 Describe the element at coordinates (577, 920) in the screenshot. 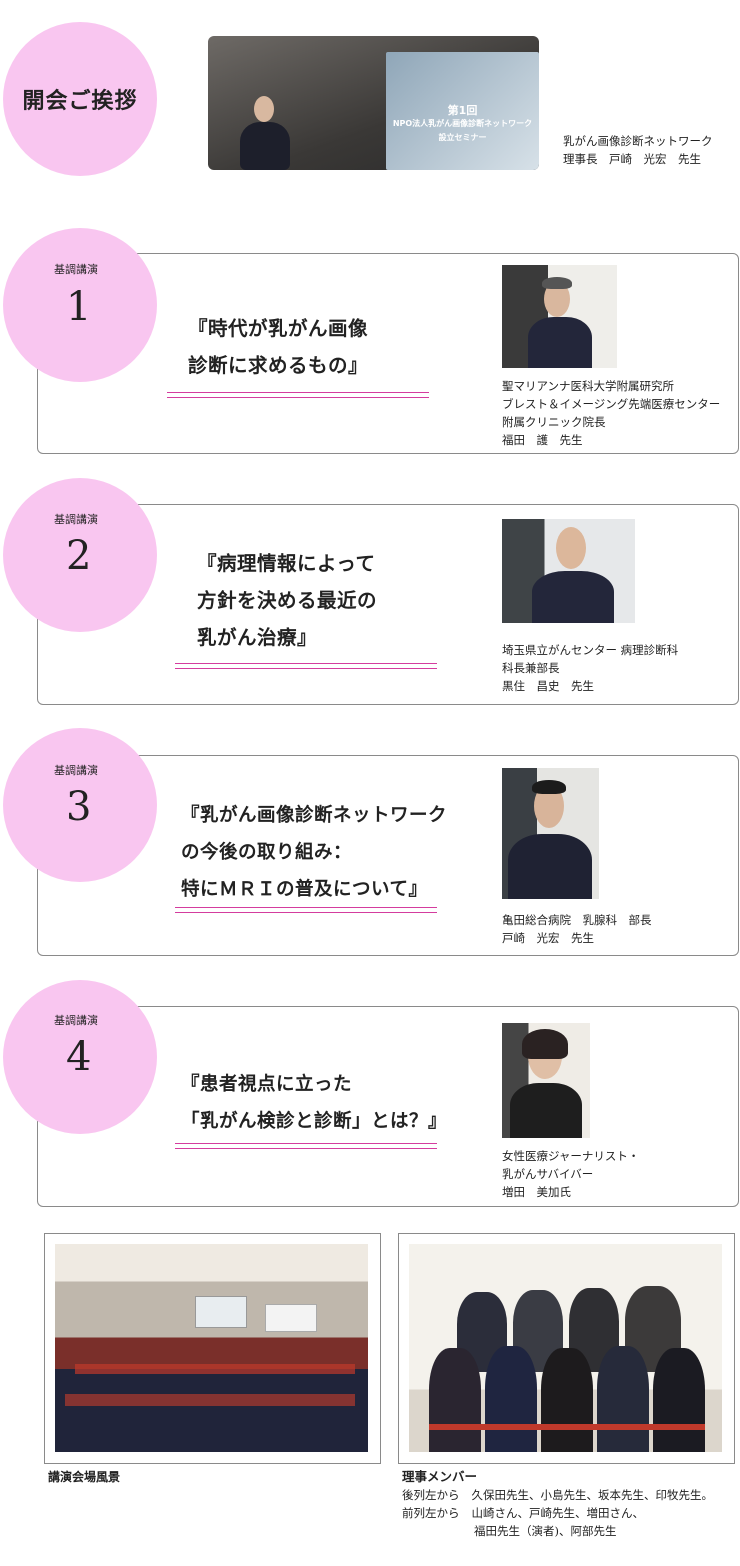

I see `speaker-3-line1: 亀田総合病院 乳腺科 部長` at that location.